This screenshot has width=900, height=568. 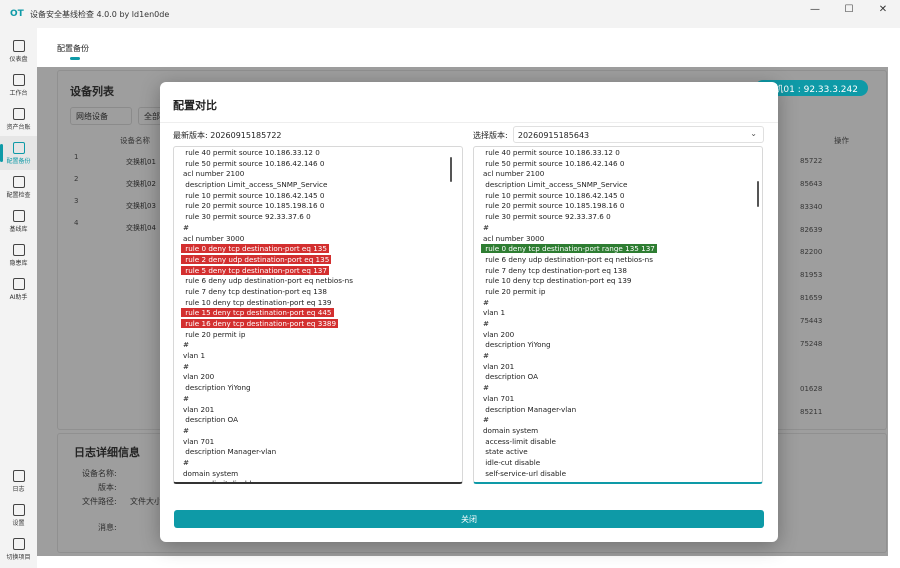 I want to click on config-line: domain system, so click(x=268, y=474).